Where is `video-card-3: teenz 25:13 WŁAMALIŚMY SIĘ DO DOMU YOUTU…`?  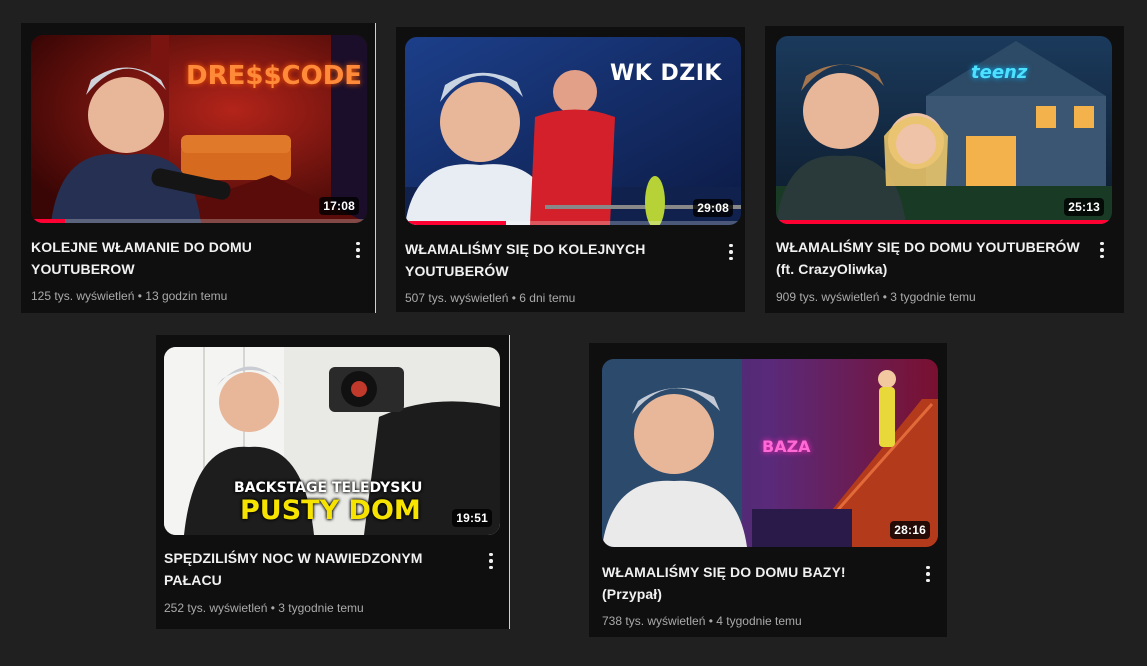
video-card-3: teenz 25:13 WŁAMALIŚMY SIĘ DO DOMU YOUTU… is located at coordinates (944, 169).